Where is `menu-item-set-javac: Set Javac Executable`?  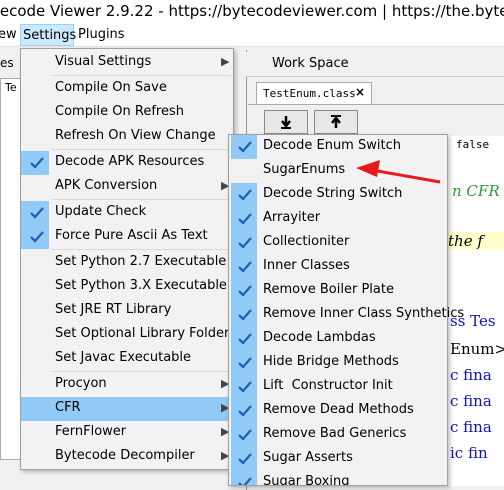
menu-item-set-javac: Set Javac Executable is located at coordinates (127, 359).